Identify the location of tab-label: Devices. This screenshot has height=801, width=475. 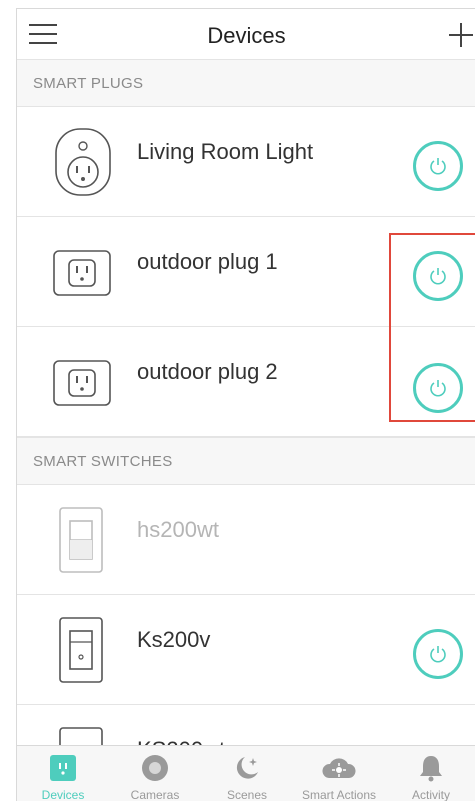
(63, 794).